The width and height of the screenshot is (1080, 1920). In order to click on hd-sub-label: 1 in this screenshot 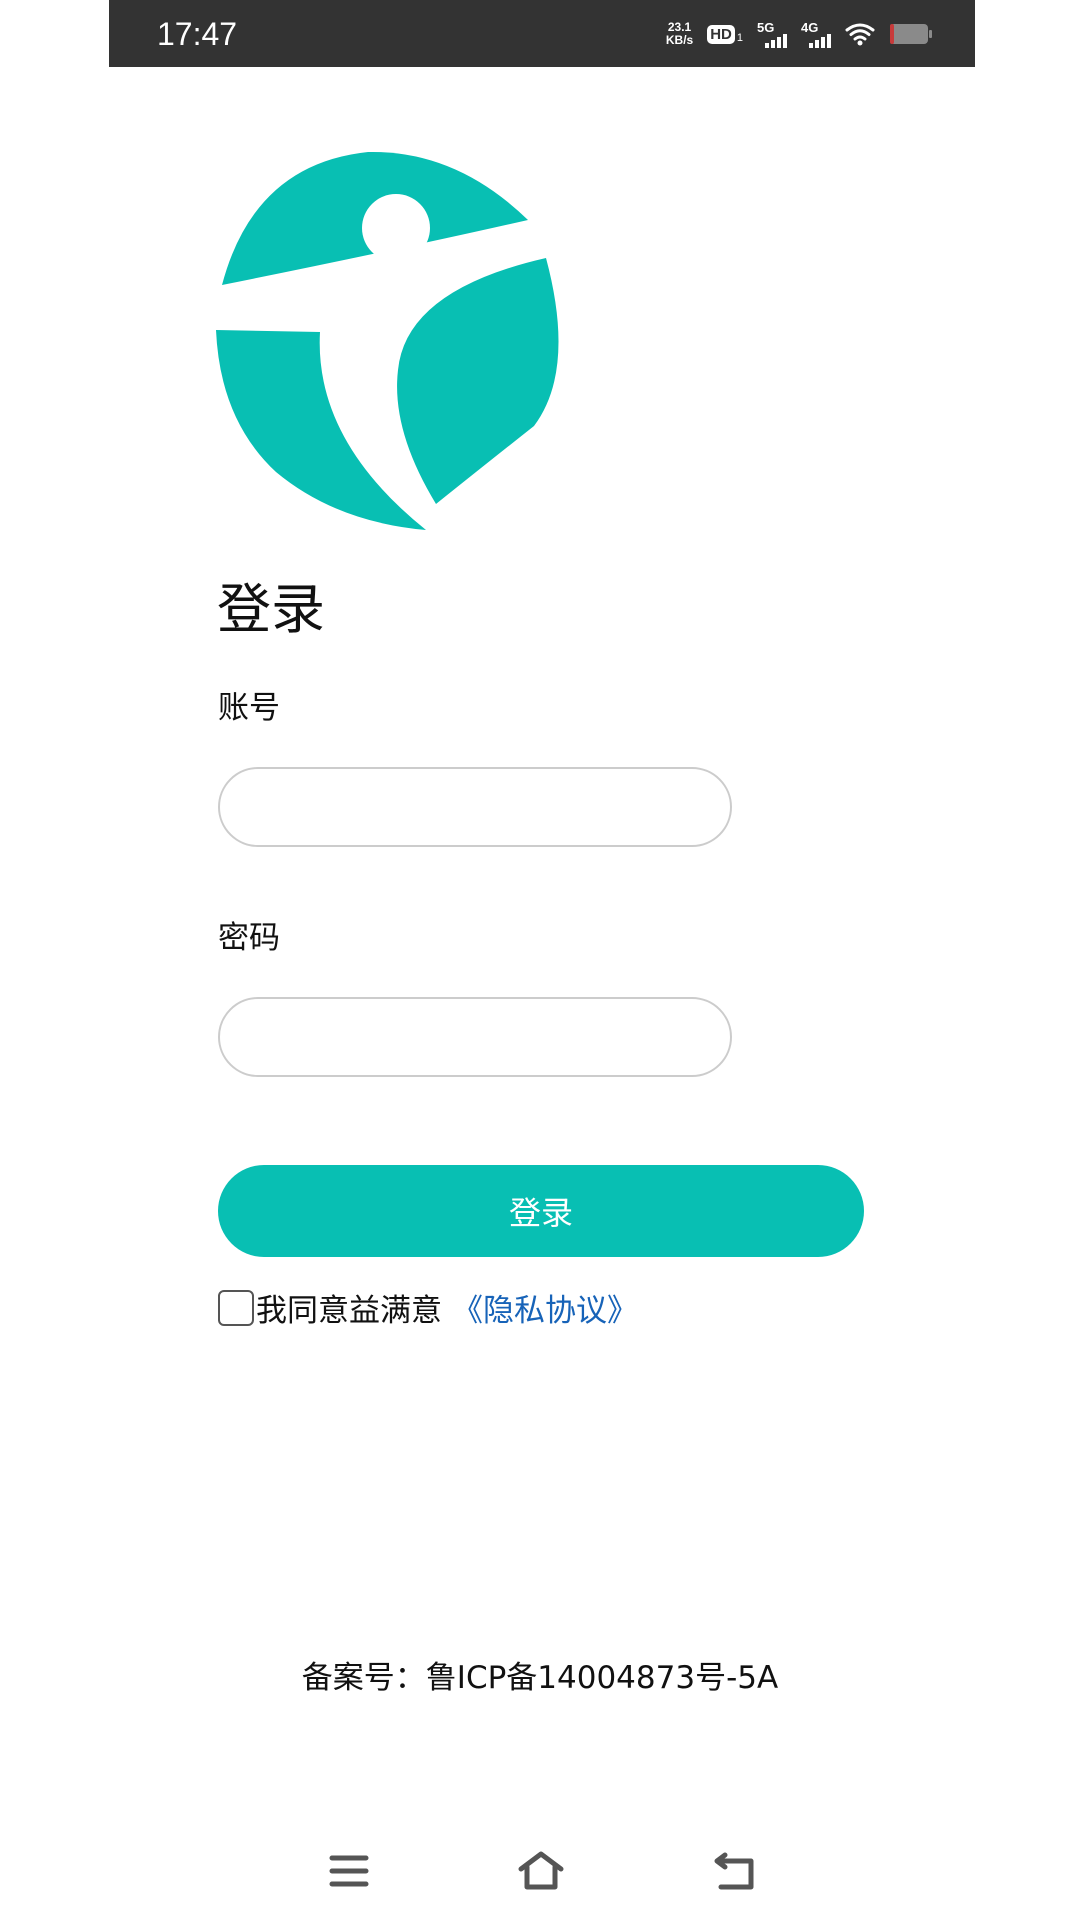, I will do `click(739, 37)`.